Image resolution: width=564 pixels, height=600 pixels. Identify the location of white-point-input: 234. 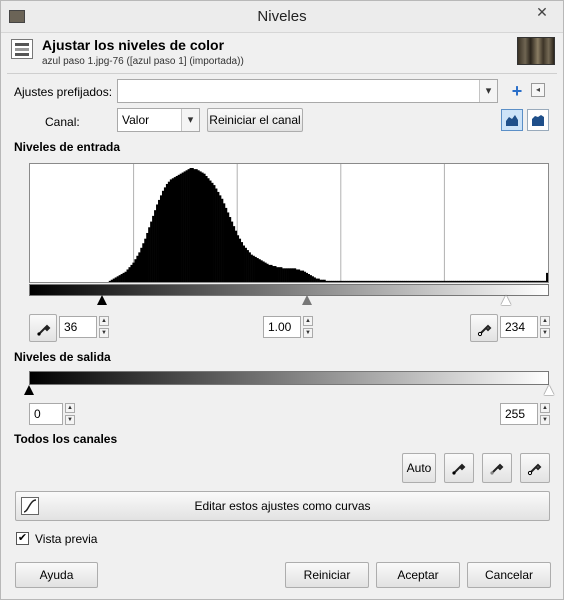
(519, 327).